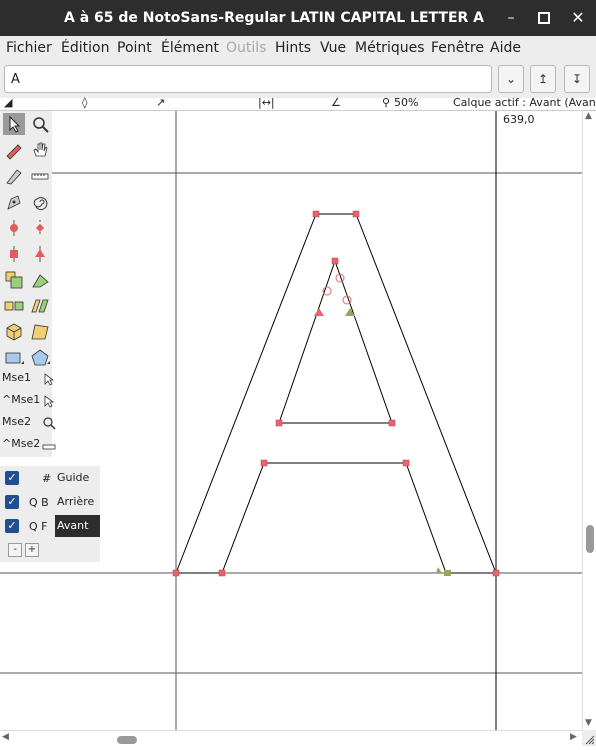 The height and width of the screenshot is (750, 596). What do you see at coordinates (505, 48) in the screenshot?
I see `menu-aide: Aide` at bounding box center [505, 48].